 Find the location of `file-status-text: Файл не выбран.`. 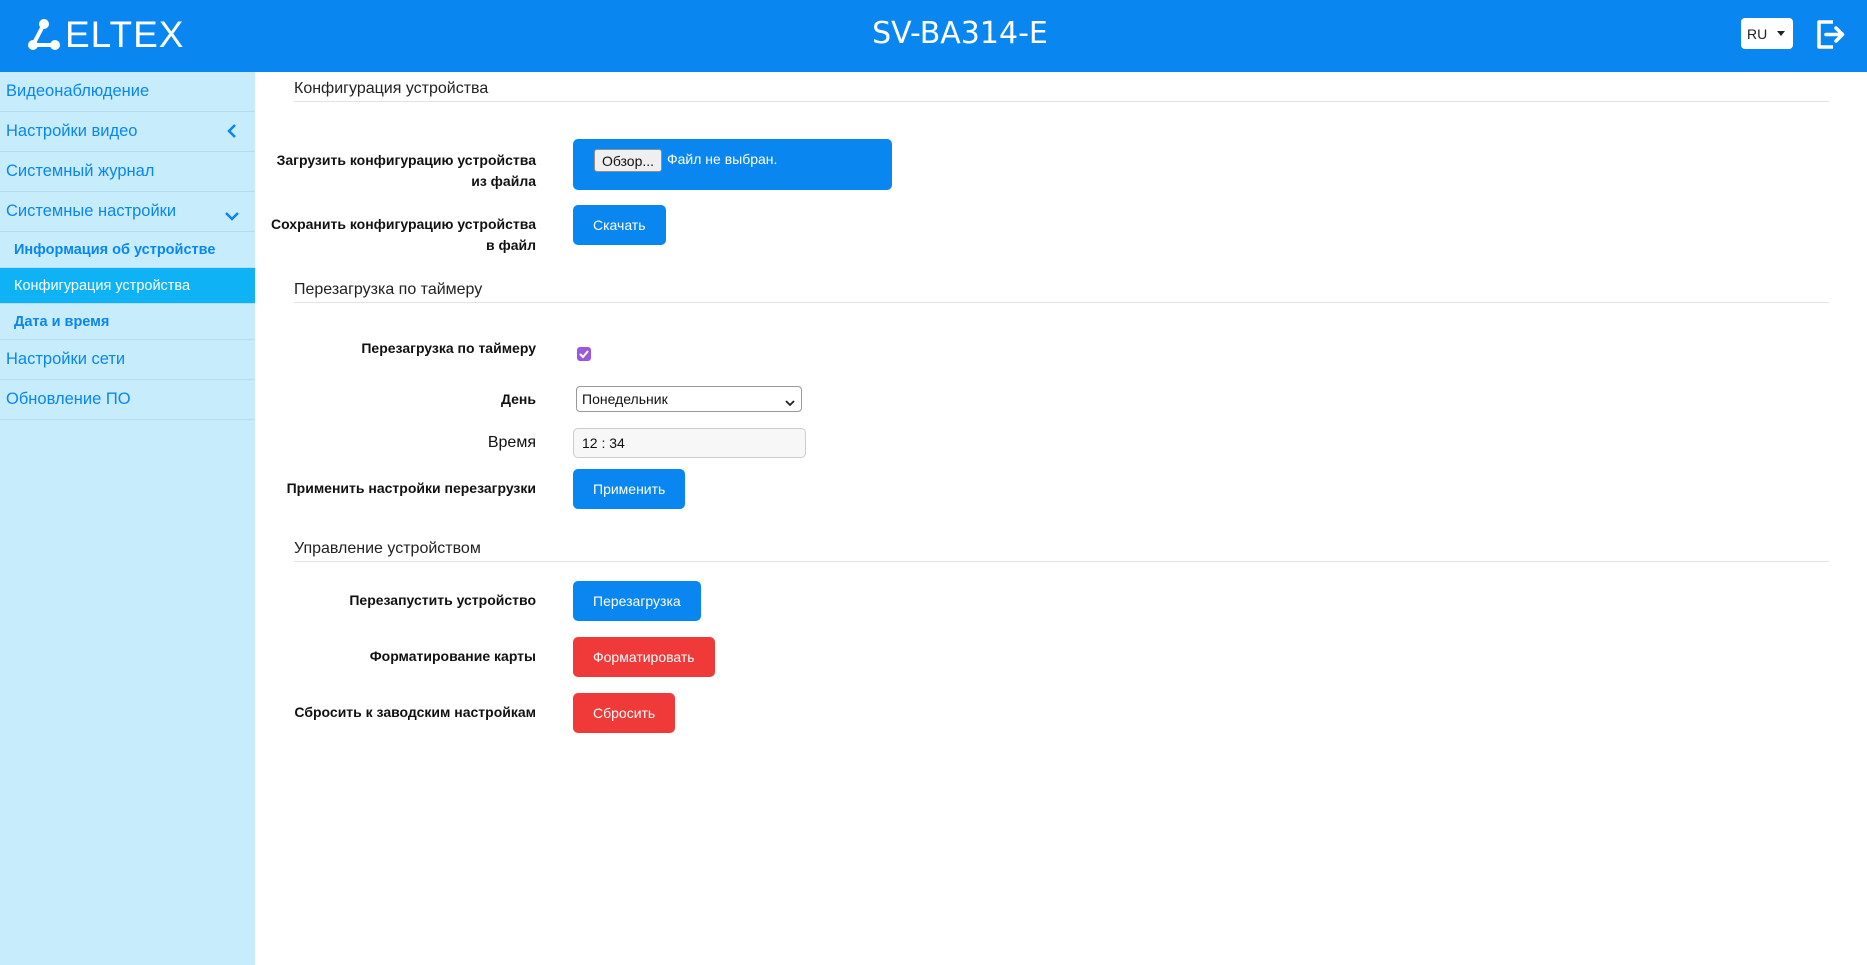

file-status-text: Файл не выбран. is located at coordinates (722, 159).